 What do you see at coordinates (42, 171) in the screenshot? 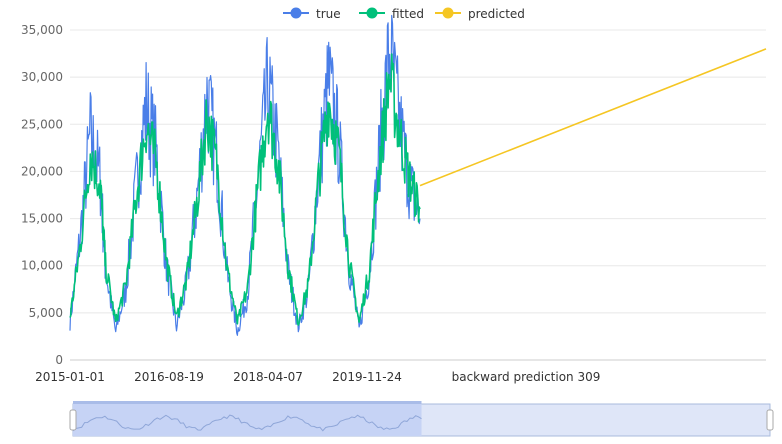
I see `y-tick-label: 20,000` at bounding box center [42, 171].